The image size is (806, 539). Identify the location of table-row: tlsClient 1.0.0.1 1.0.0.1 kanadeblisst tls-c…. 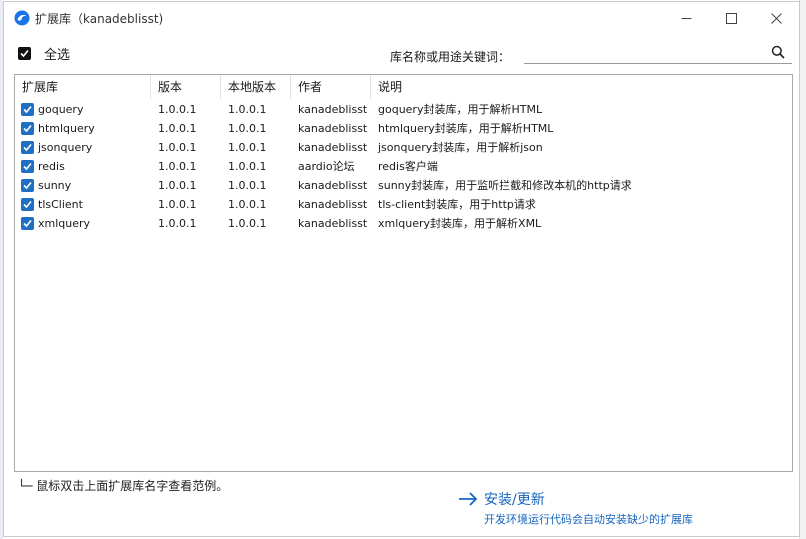
(403, 204).